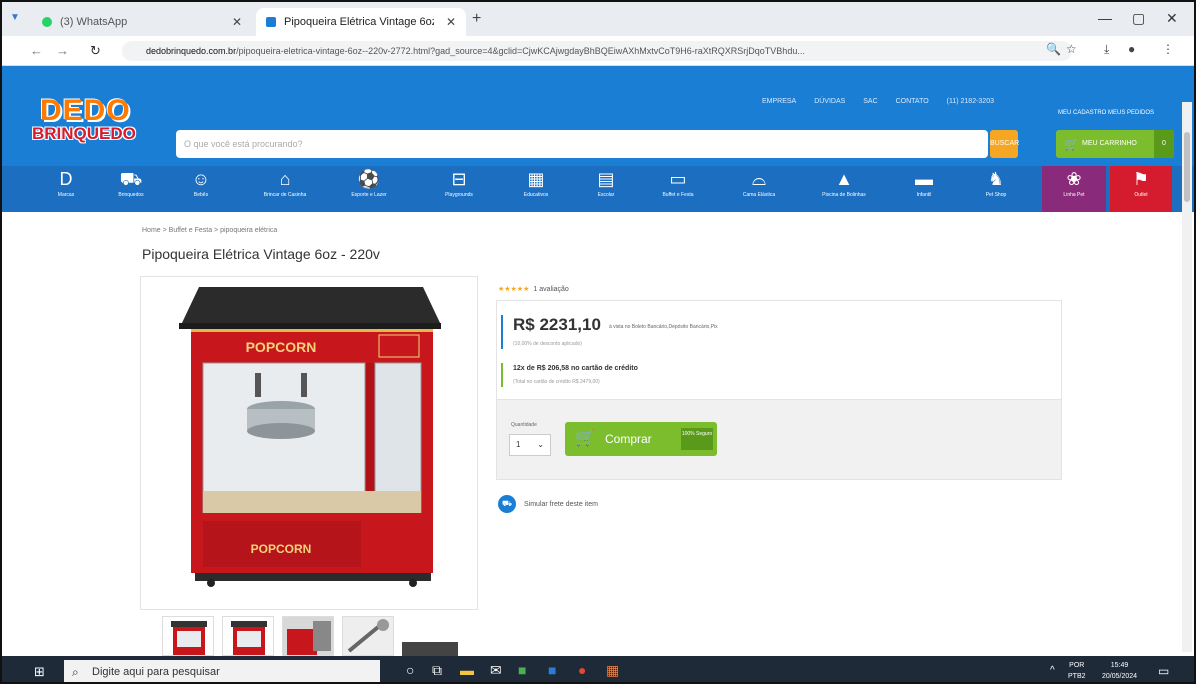 The height and width of the screenshot is (684, 1196). I want to click on category-item: ⊟ Playgrounds, so click(459, 189).